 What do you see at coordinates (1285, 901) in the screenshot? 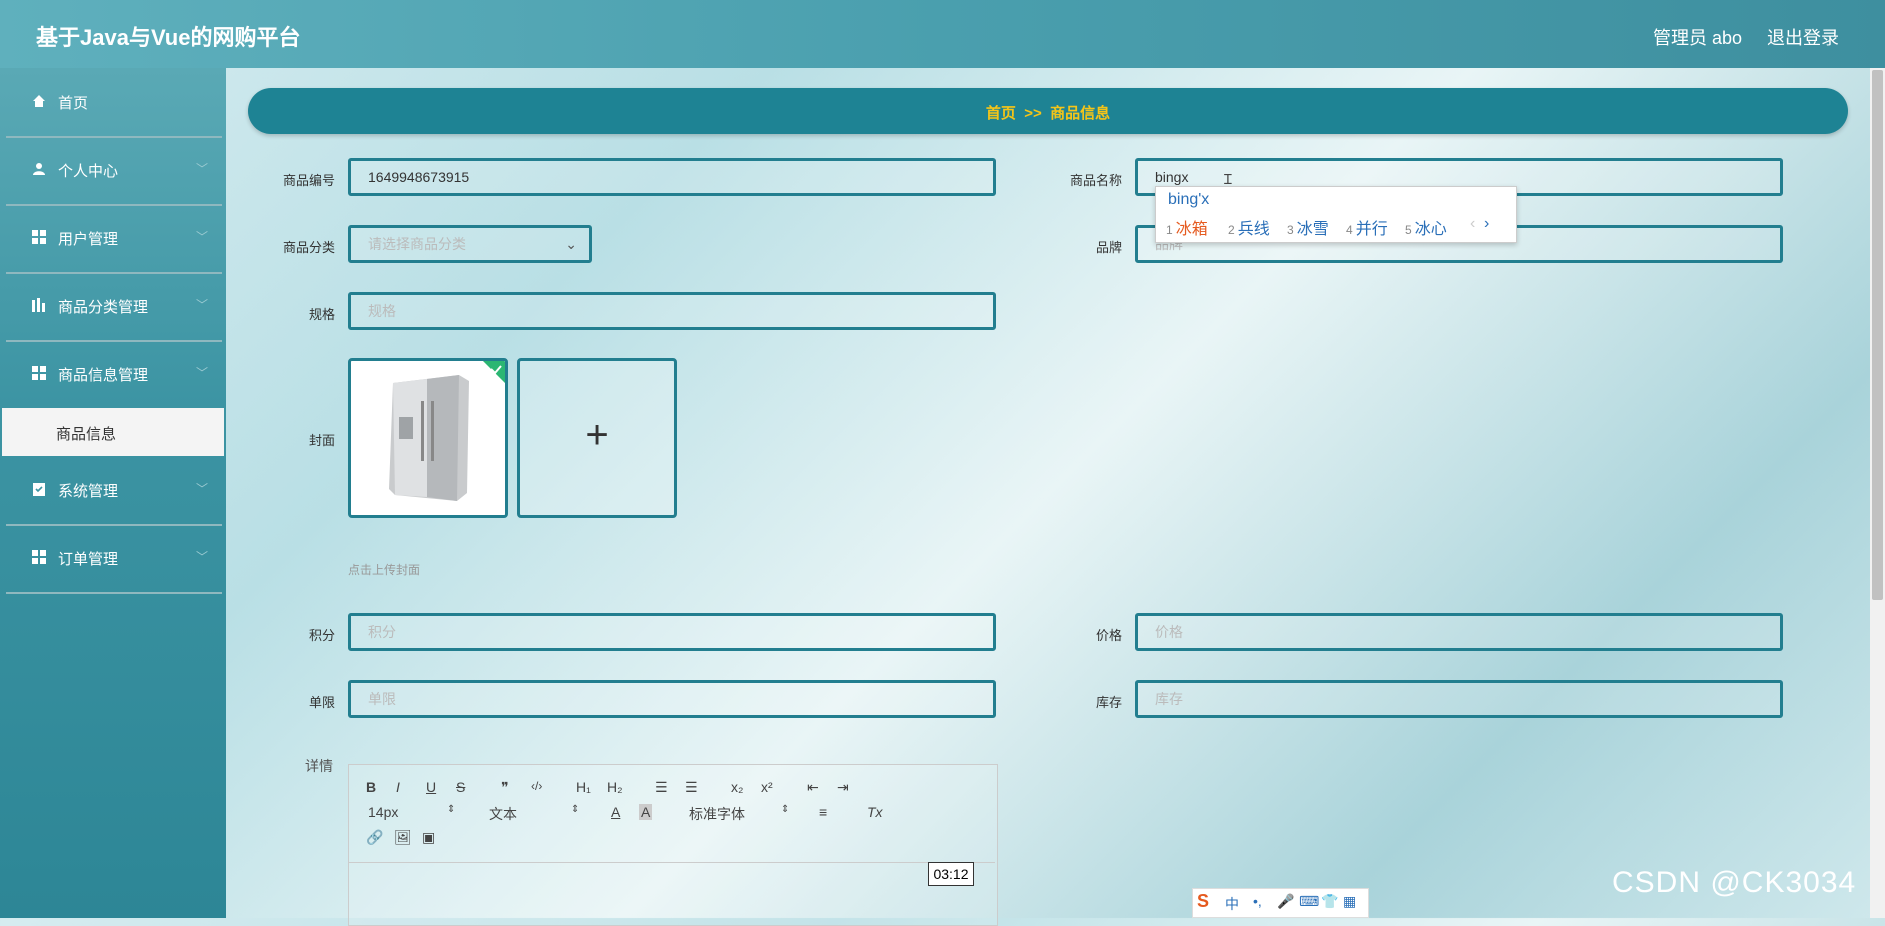
I see `microphone-icon: 🎤` at bounding box center [1285, 901].